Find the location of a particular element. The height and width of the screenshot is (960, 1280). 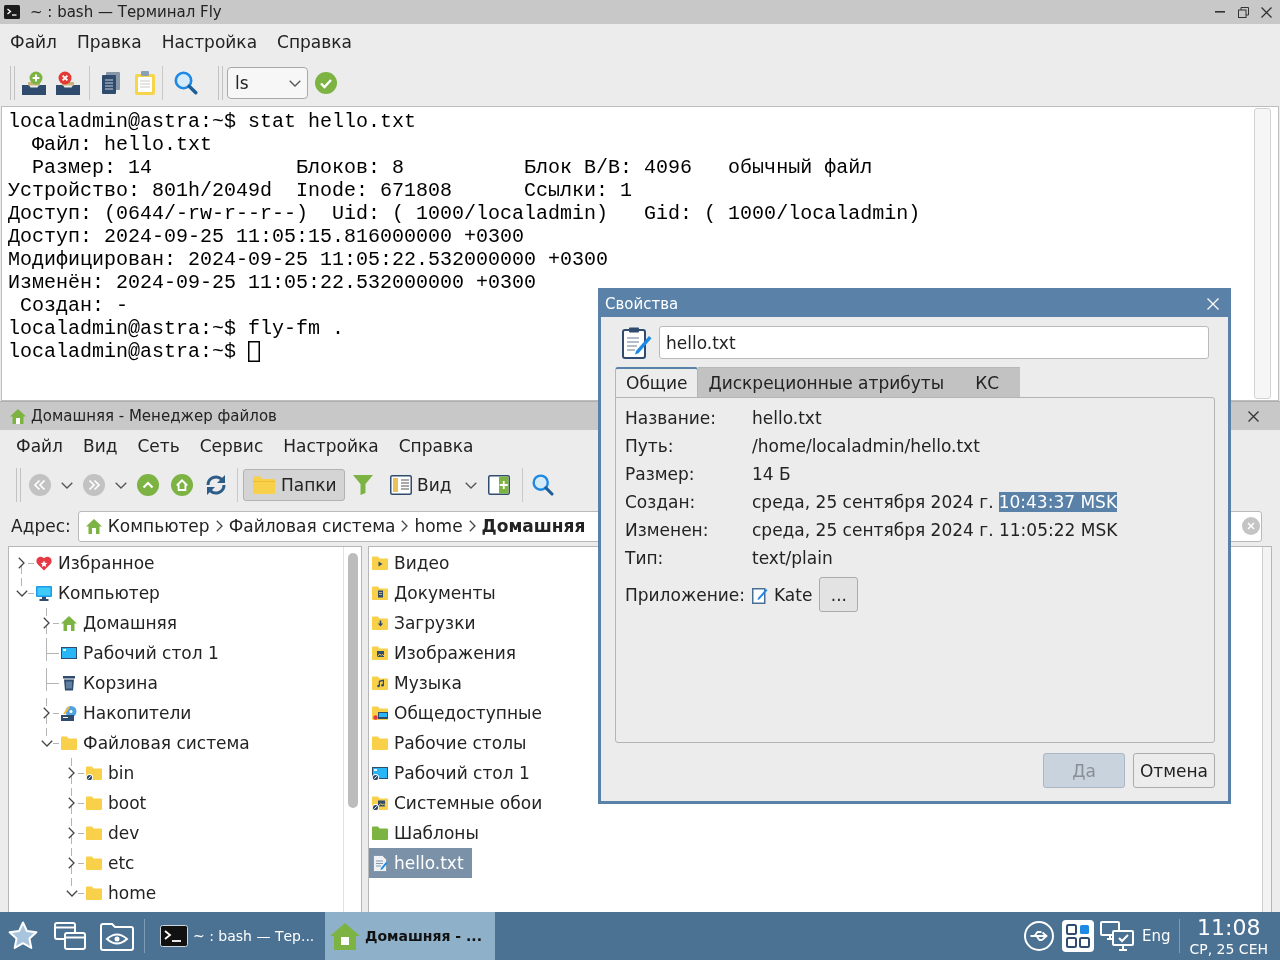

field-value: 14 Б is located at coordinates (771, 474).